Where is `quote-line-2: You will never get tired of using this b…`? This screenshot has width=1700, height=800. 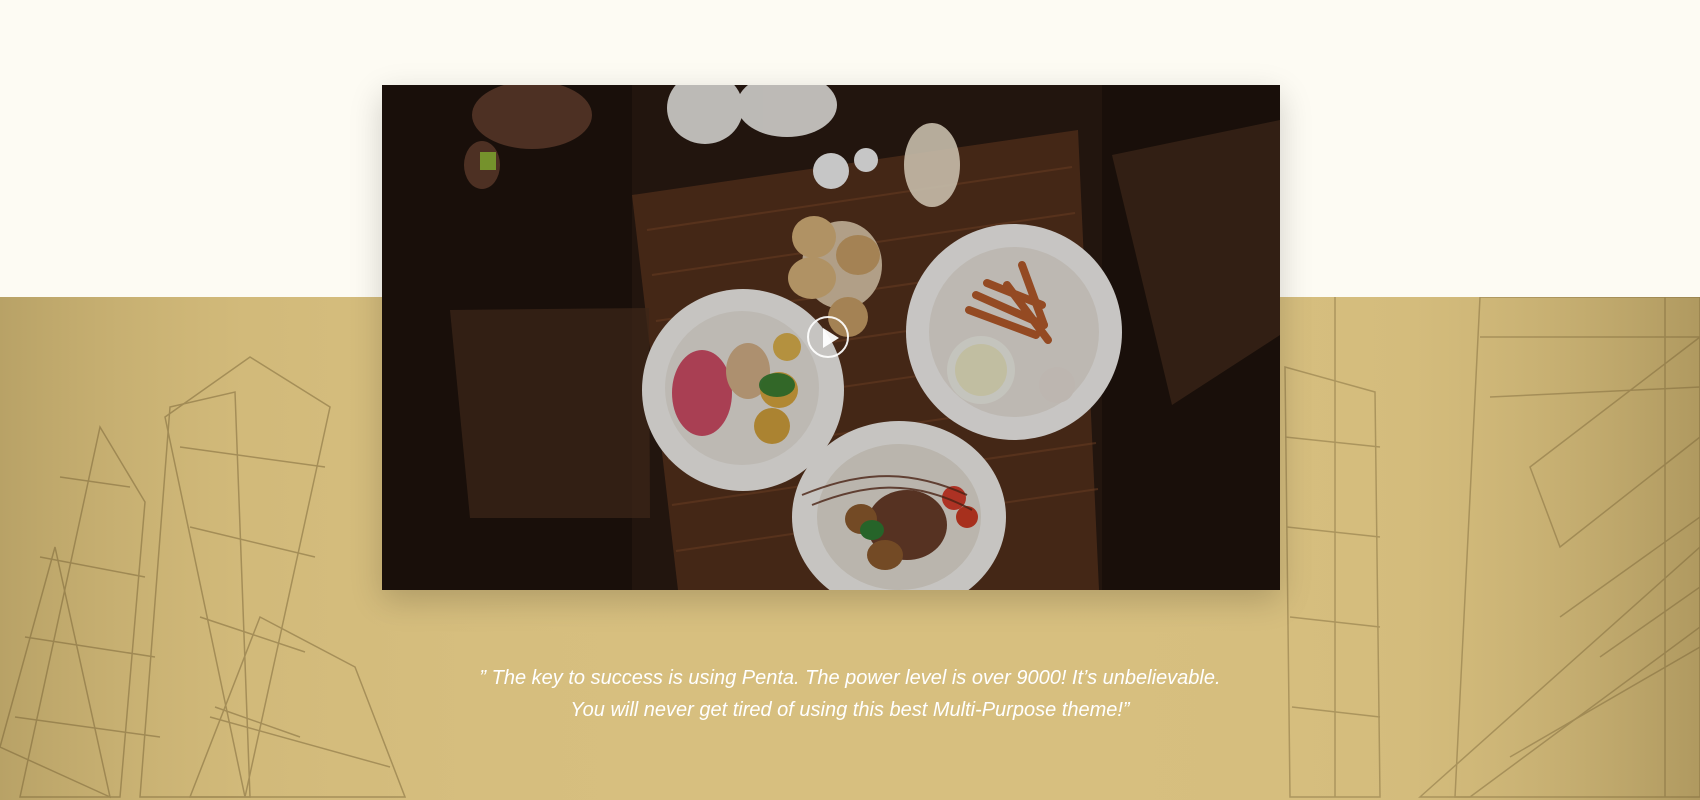
quote-line-2: You will never get tired of using this b… is located at coordinates (850, 710).